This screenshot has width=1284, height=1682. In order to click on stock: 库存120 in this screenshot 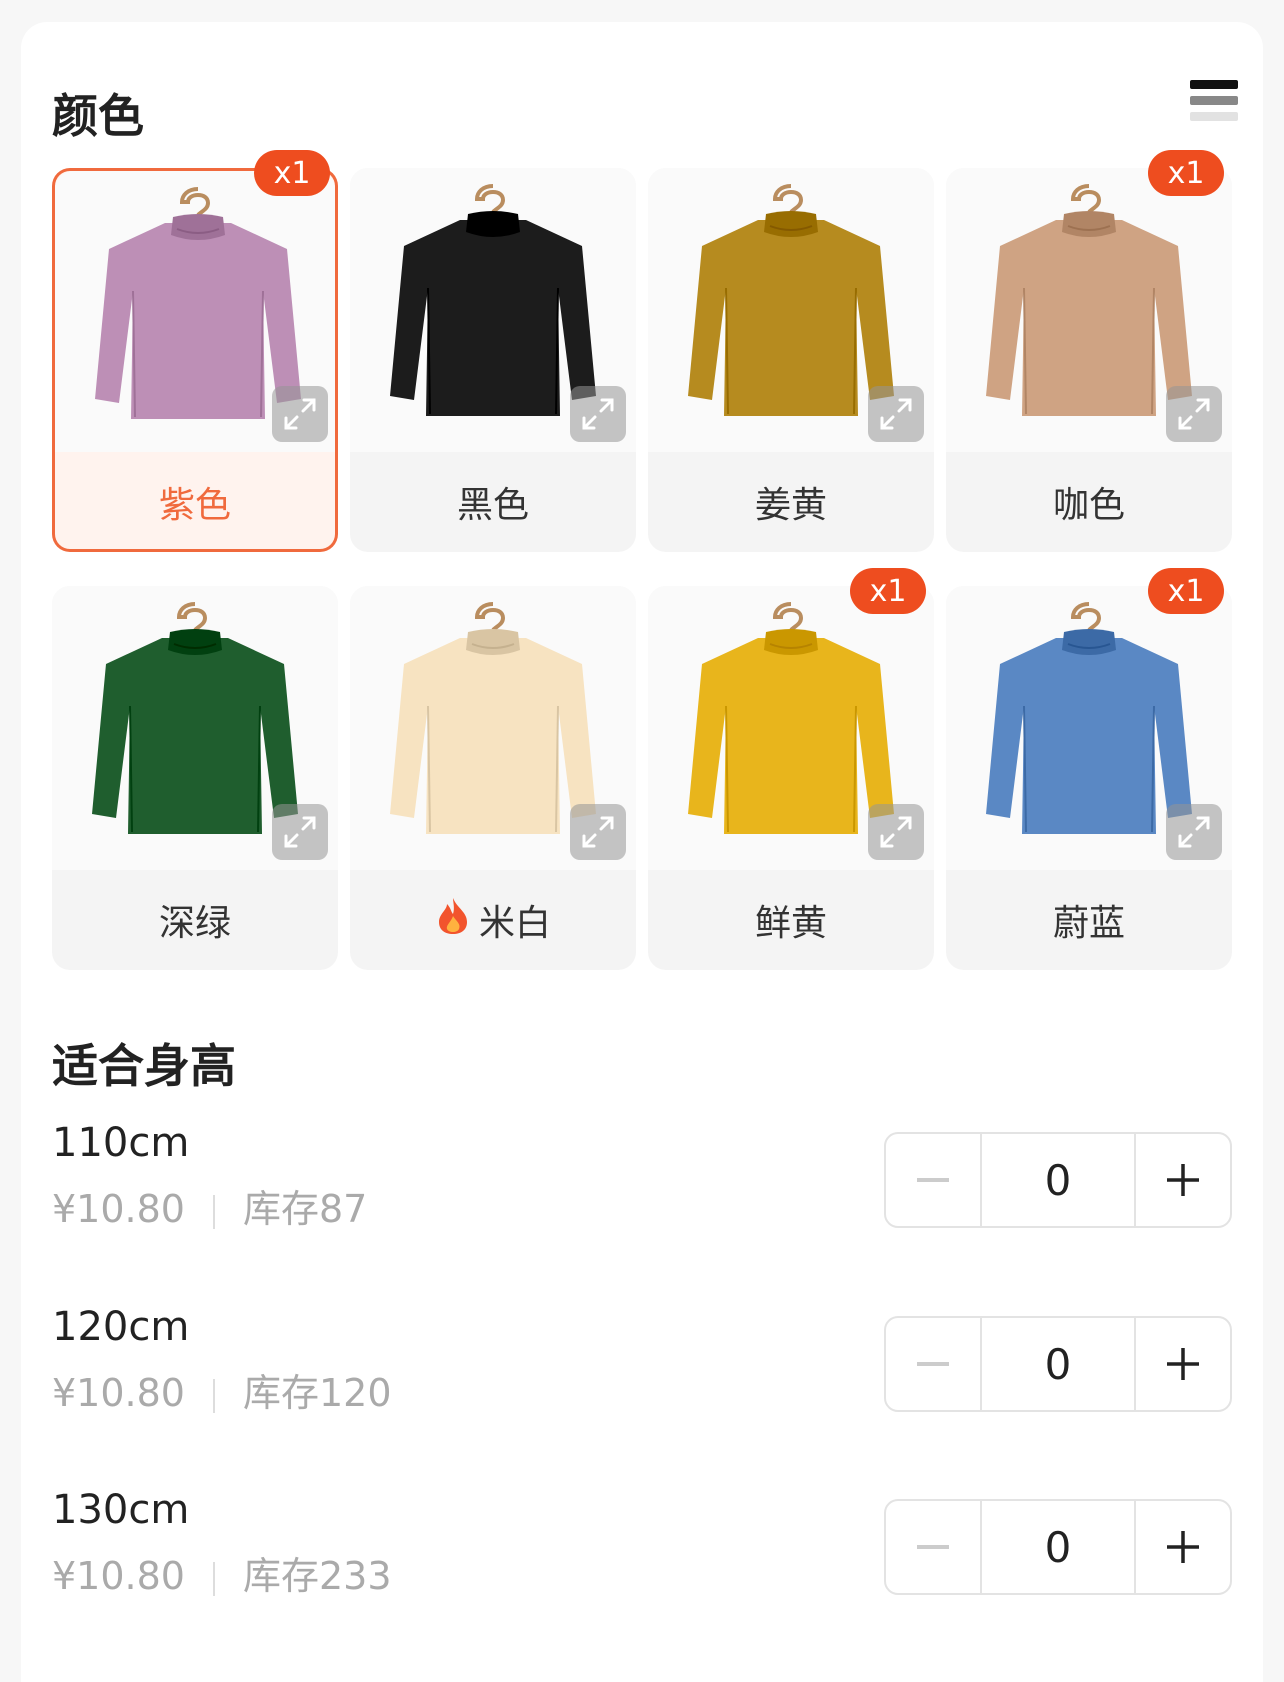, I will do `click(317, 1393)`.